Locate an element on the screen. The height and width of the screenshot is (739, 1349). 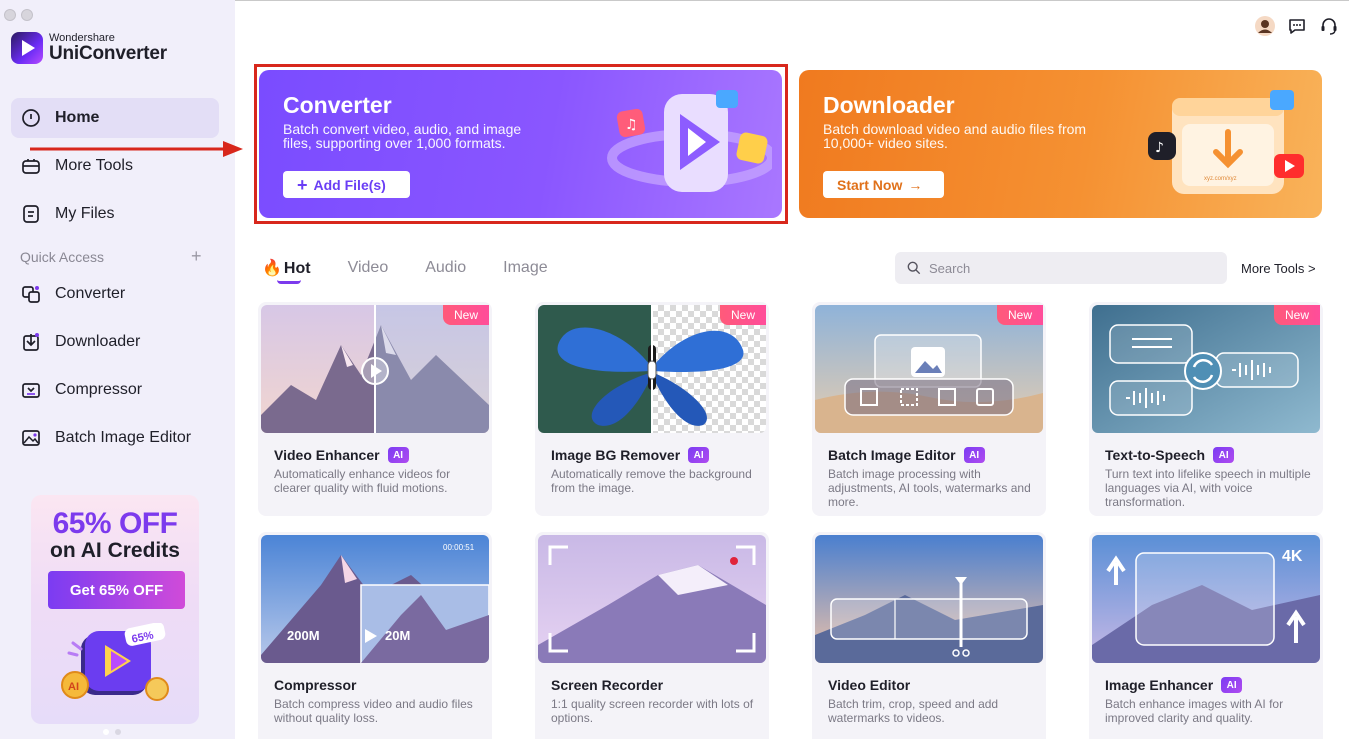
sidebar-item-home: Home is located at coordinates (115, 118).